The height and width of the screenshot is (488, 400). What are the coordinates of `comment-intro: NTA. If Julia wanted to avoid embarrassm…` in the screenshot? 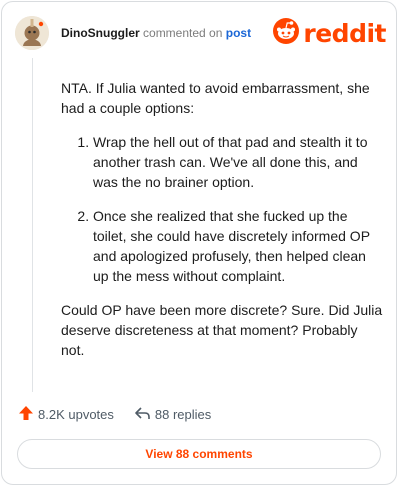 It's located at (215, 98).